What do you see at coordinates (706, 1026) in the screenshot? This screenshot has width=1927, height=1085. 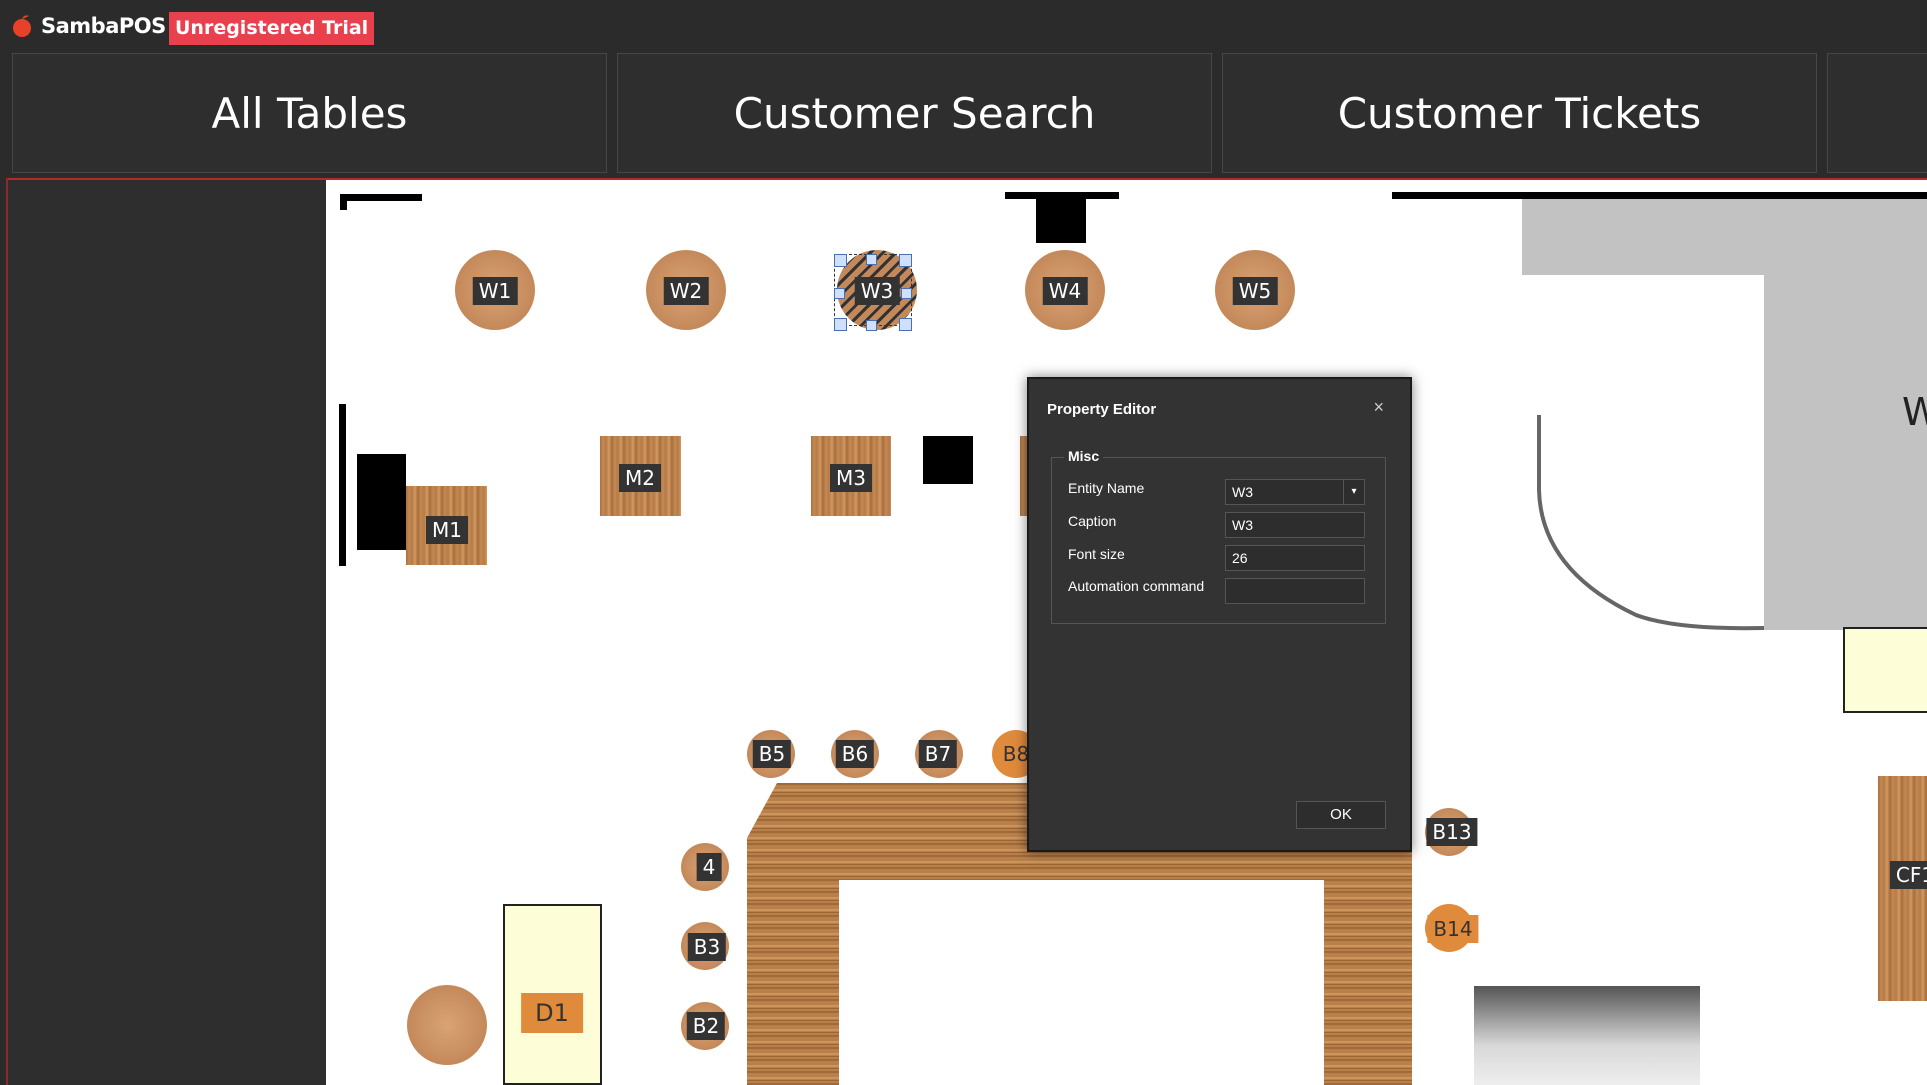 I see `table-b2-label: B2` at bounding box center [706, 1026].